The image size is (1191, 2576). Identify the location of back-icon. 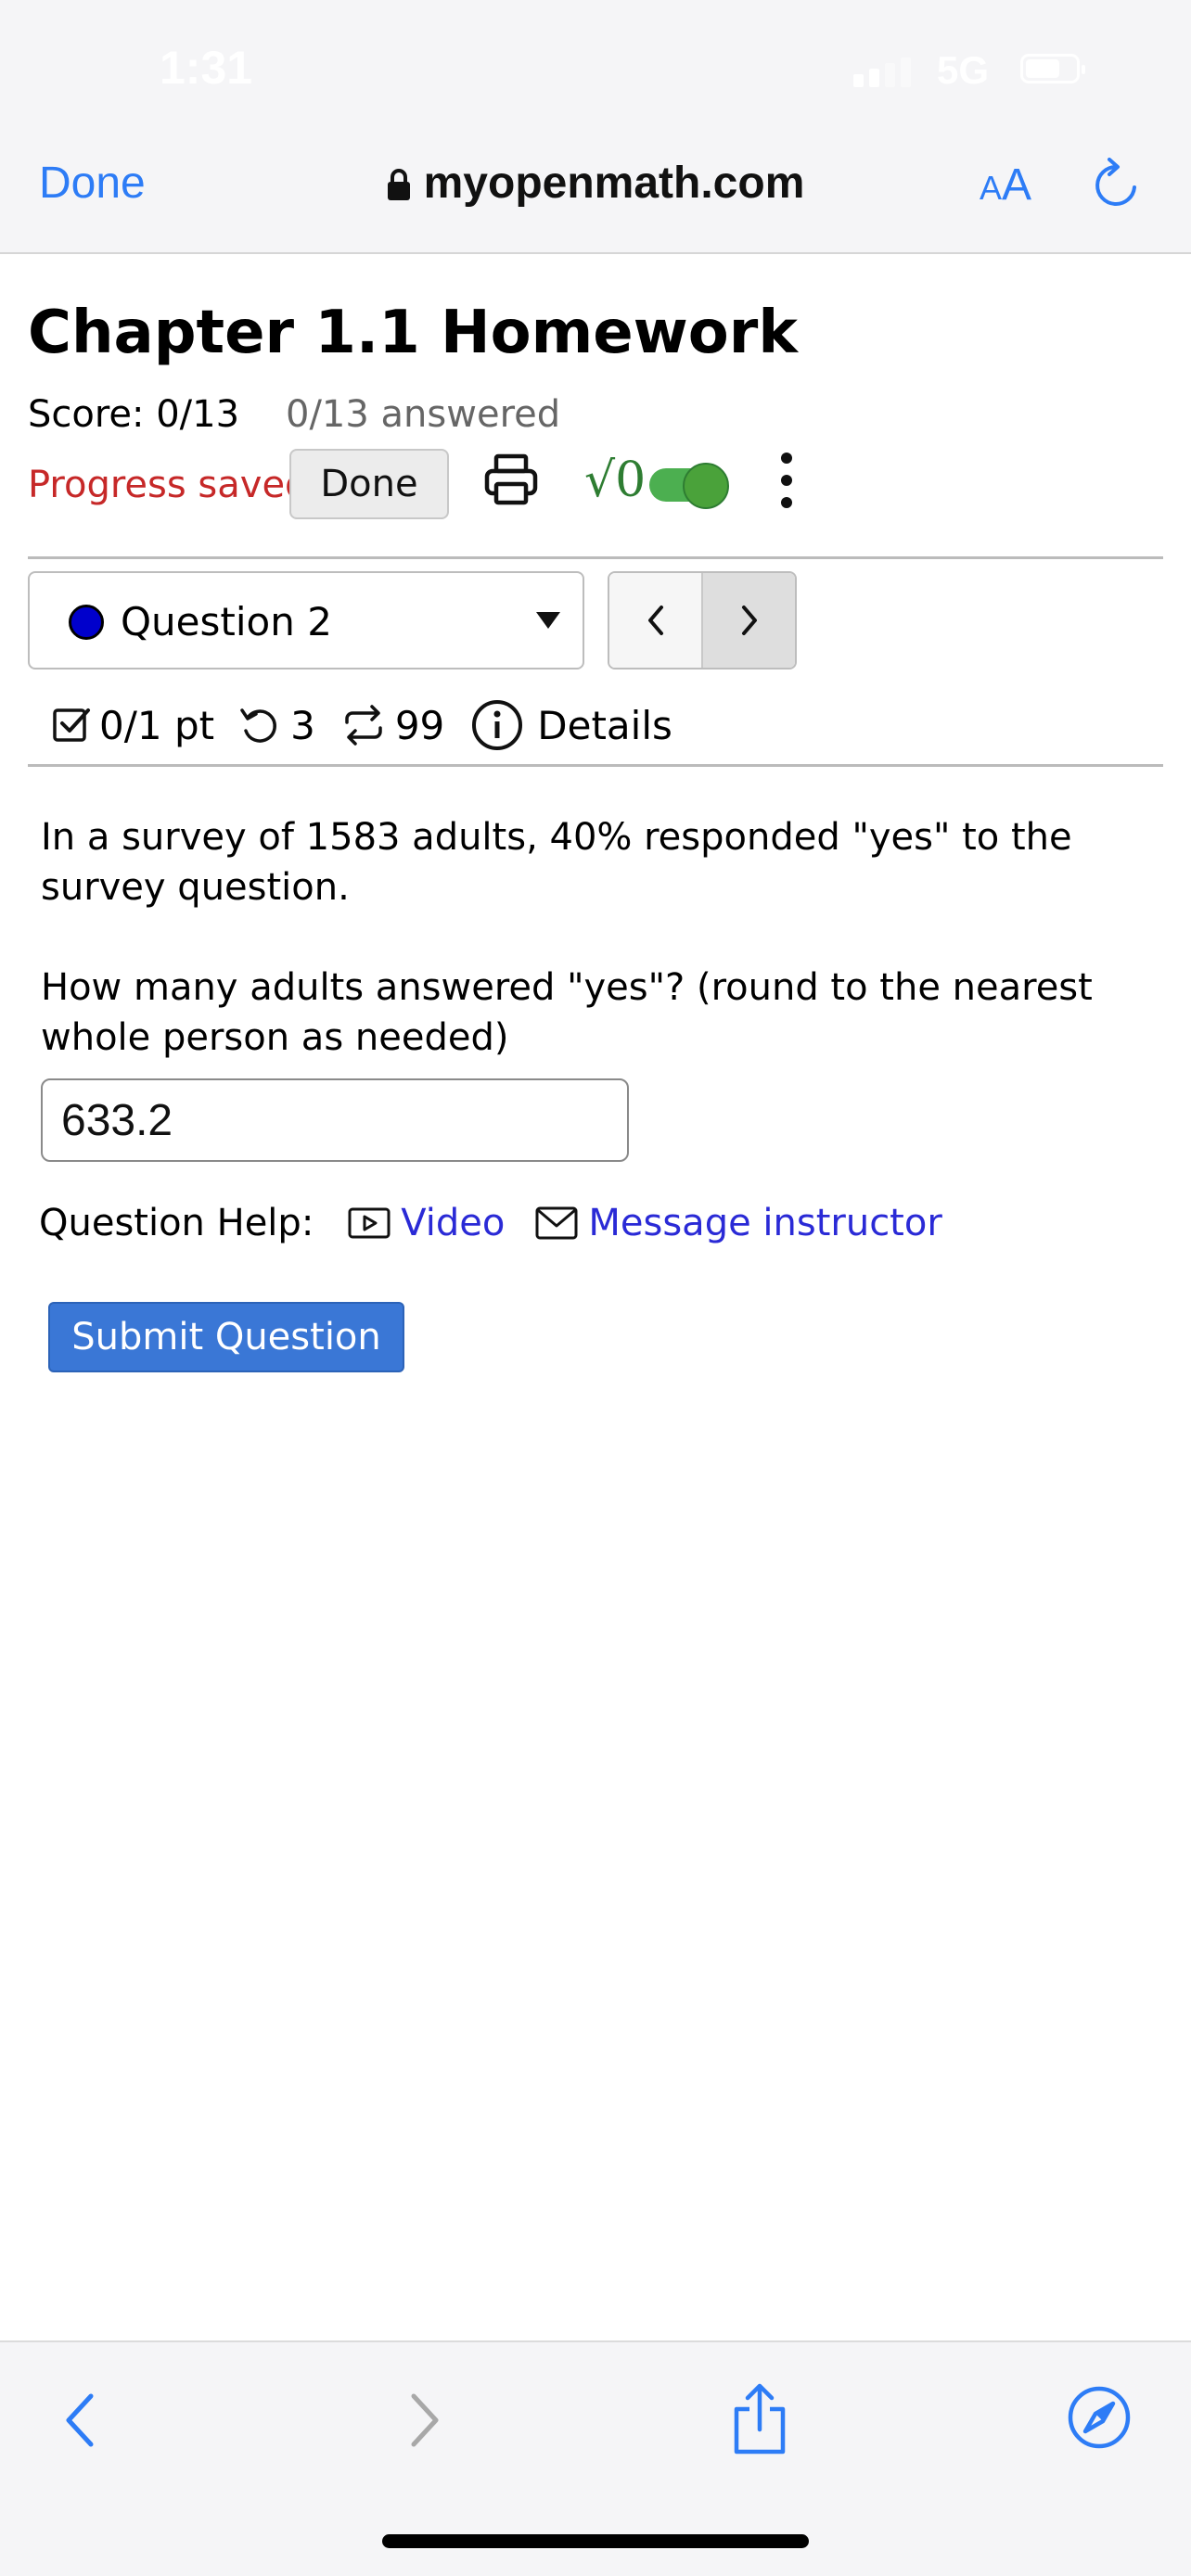
(79, 2422).